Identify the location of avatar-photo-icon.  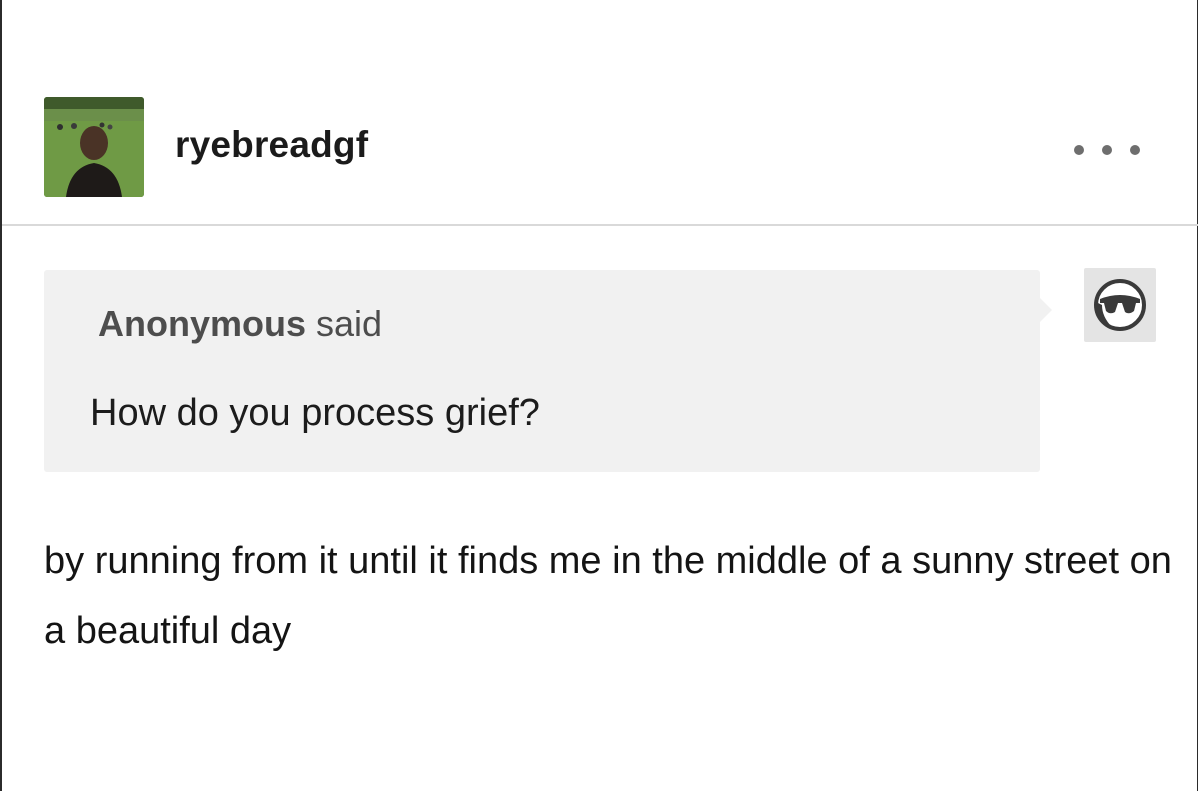
(94, 147).